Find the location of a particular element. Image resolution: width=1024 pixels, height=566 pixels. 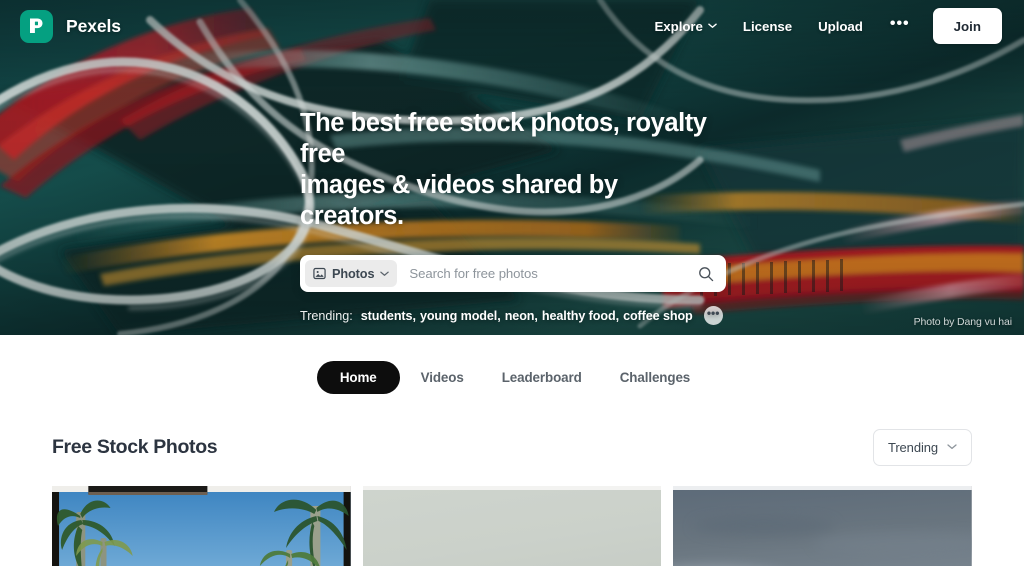

brand-home-link: Pexels is located at coordinates (70, 26).